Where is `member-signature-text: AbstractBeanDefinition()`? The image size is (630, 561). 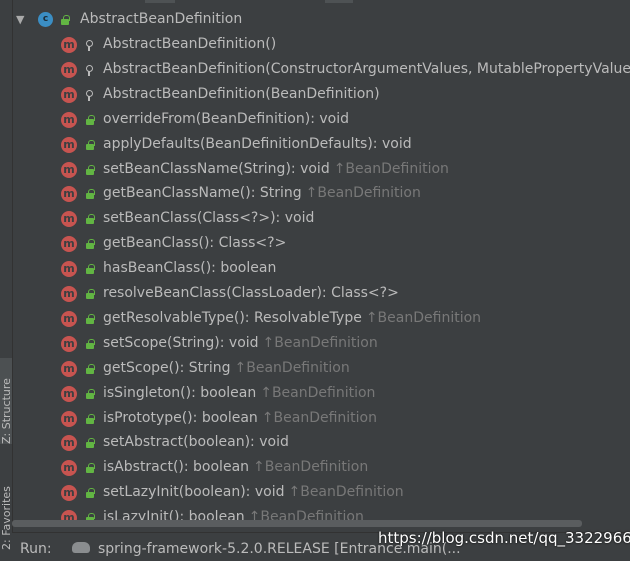 member-signature-text: AbstractBeanDefinition() is located at coordinates (190, 44).